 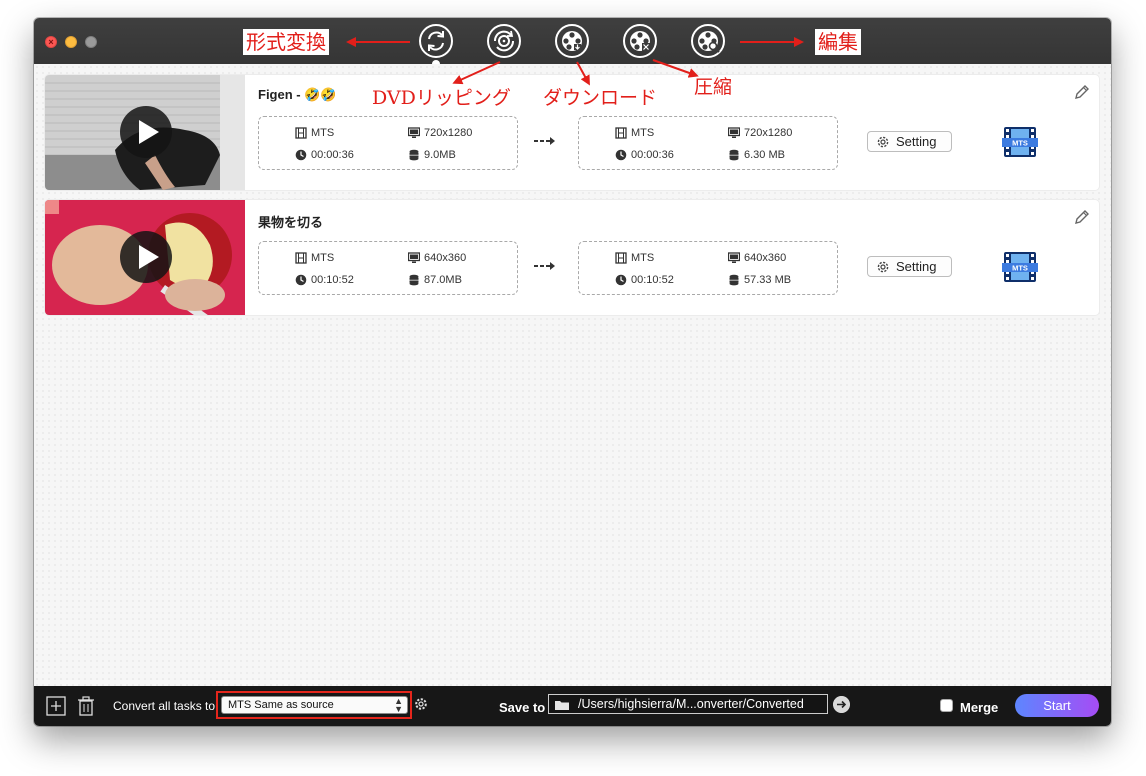 I want to click on save-to-label: Save to, so click(x=522, y=707).